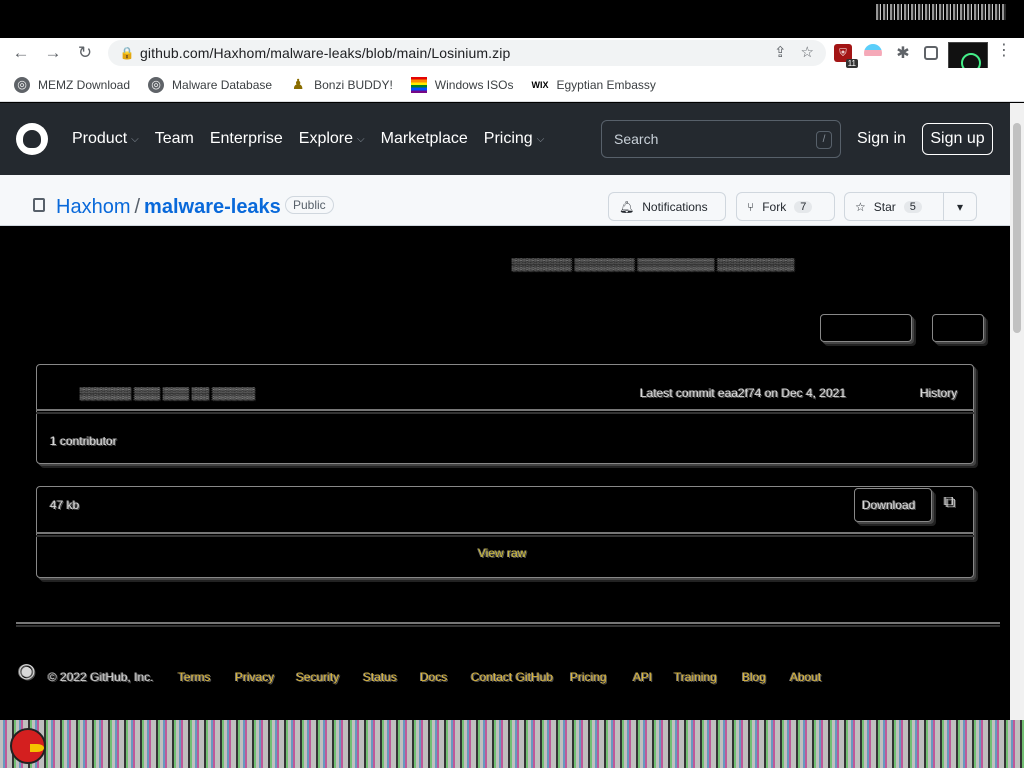 This screenshot has height=768, width=1024. What do you see at coordinates (754, 677) in the screenshot?
I see `footer-link: Blog` at bounding box center [754, 677].